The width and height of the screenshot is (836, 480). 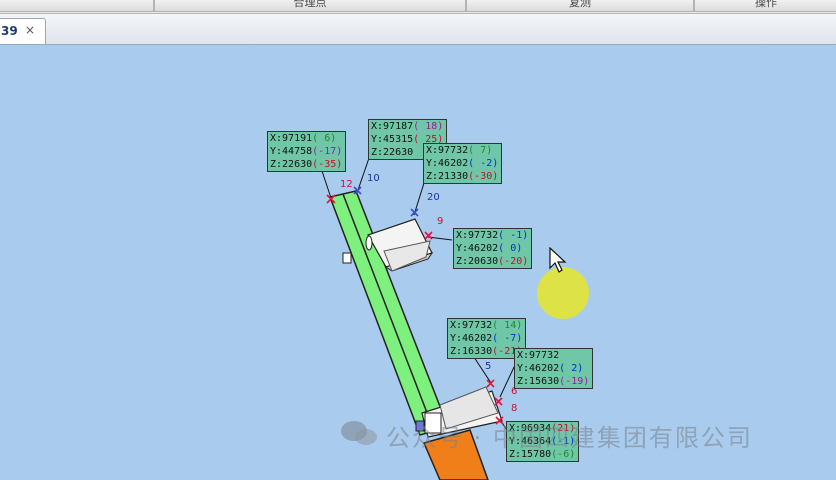 What do you see at coordinates (346, 184) in the screenshot?
I see `point-label-12: 12` at bounding box center [346, 184].